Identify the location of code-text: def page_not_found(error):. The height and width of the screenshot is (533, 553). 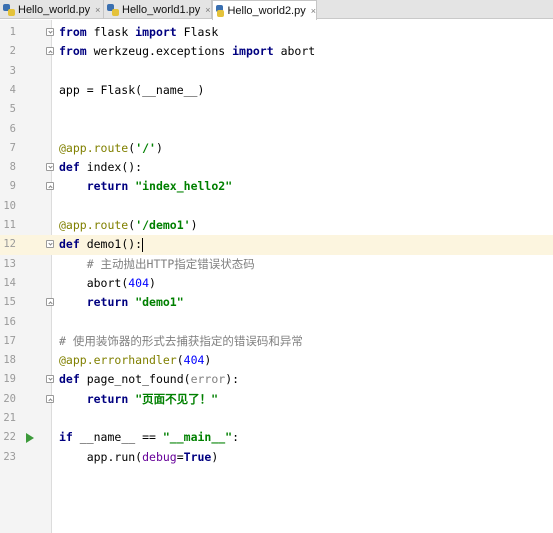
(149, 379).